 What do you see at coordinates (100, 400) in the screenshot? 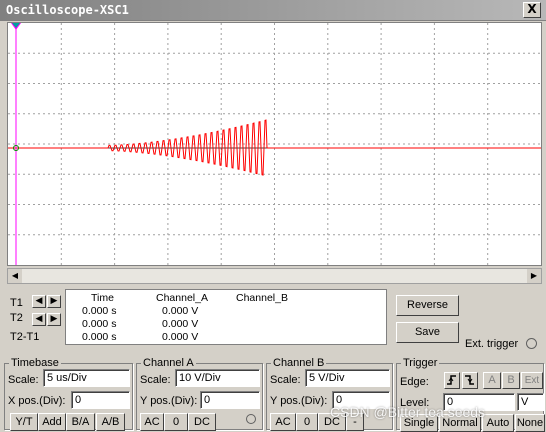
I see `timebase-xpos-input: 0` at bounding box center [100, 400].